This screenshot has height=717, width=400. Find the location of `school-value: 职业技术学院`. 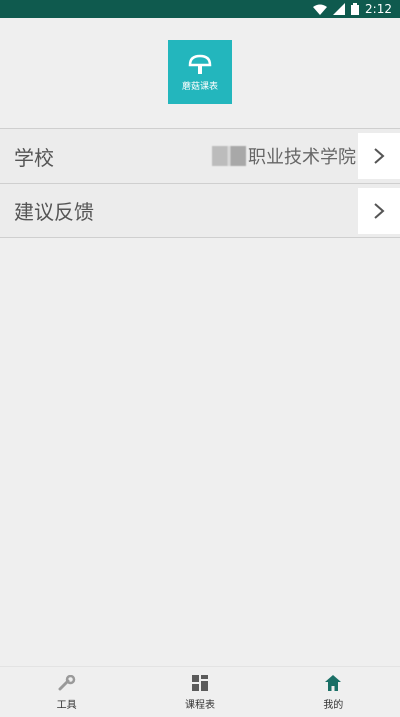

school-value: 职业技术学院 is located at coordinates (284, 156).